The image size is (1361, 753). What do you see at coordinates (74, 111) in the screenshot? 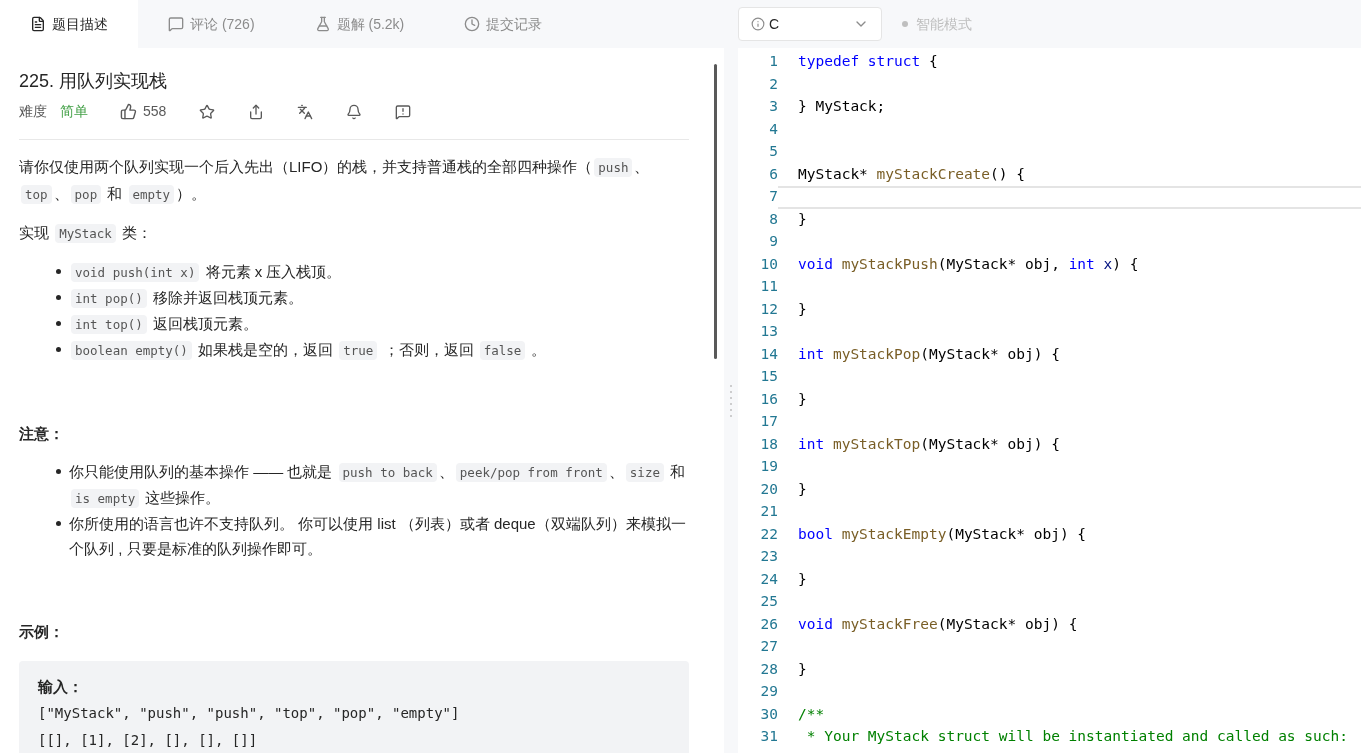
I see `difficulty-value: 简单` at bounding box center [74, 111].